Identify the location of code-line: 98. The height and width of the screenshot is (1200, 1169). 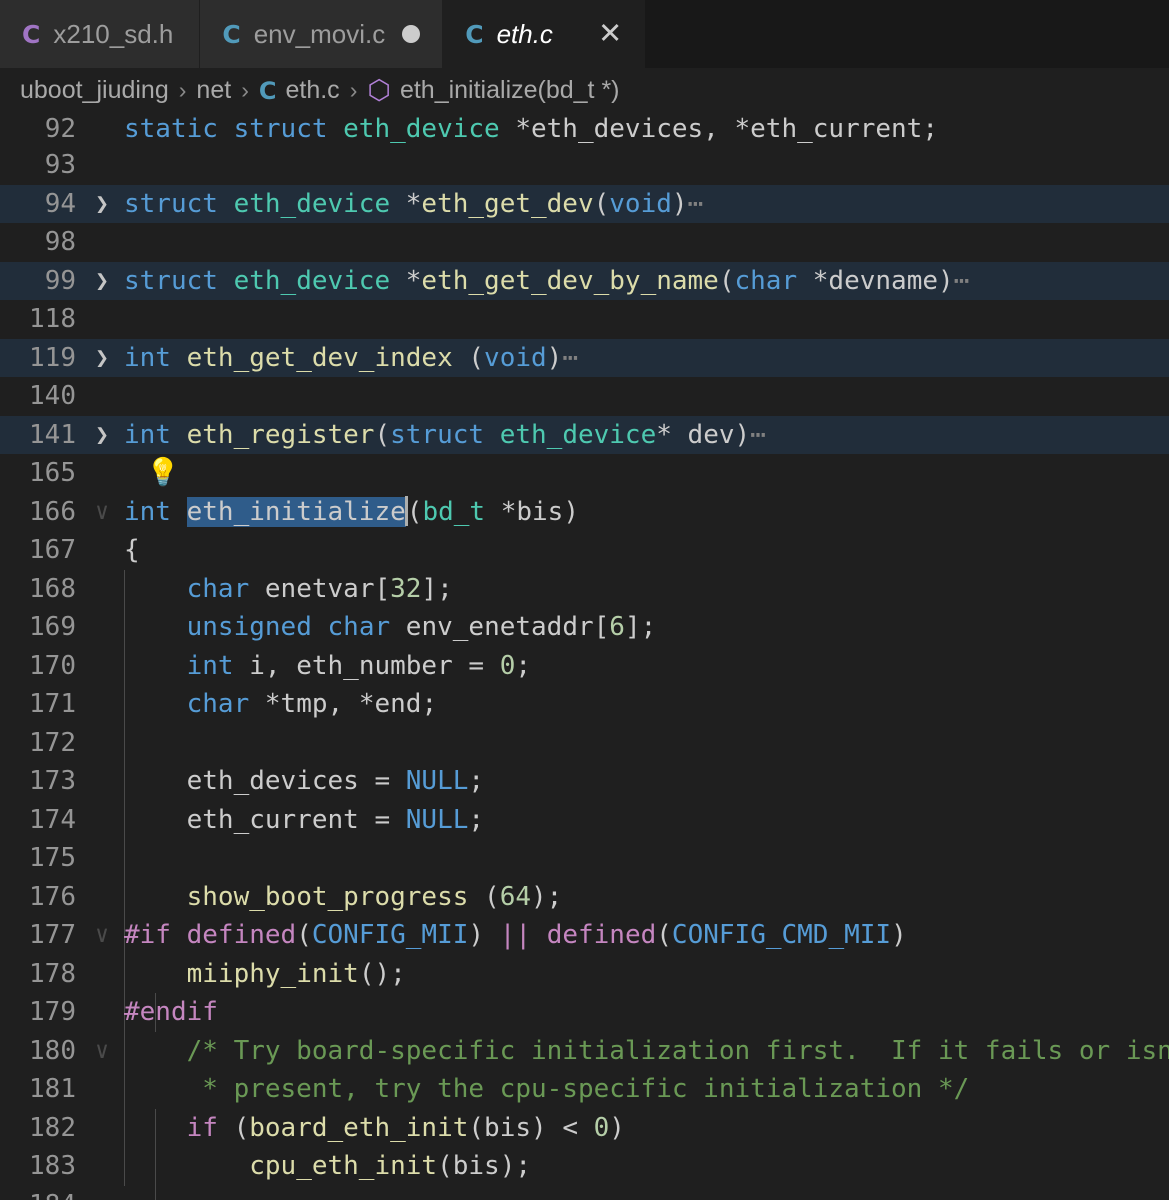
(584, 242).